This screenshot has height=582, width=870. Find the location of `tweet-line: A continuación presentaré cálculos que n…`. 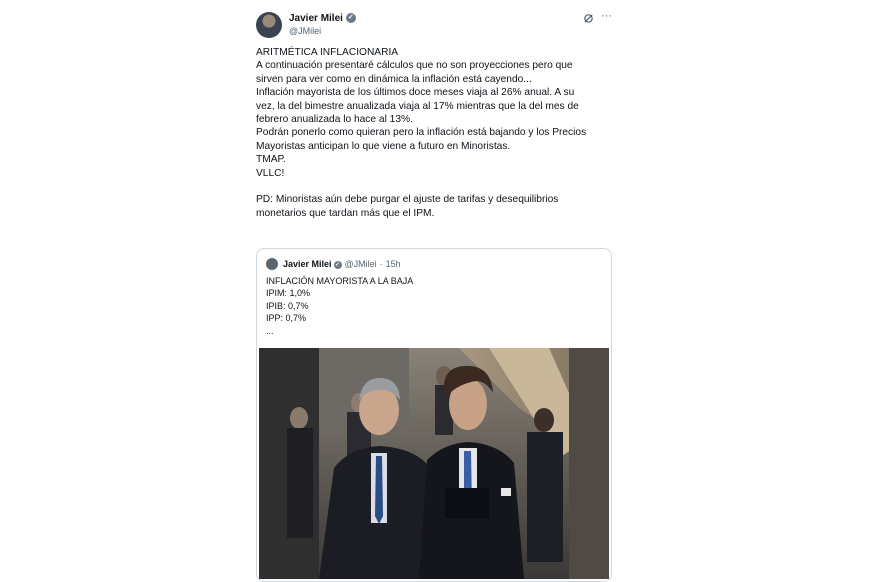

tweet-line: A continuación presentaré cálculos que n… is located at coordinates (414, 66).